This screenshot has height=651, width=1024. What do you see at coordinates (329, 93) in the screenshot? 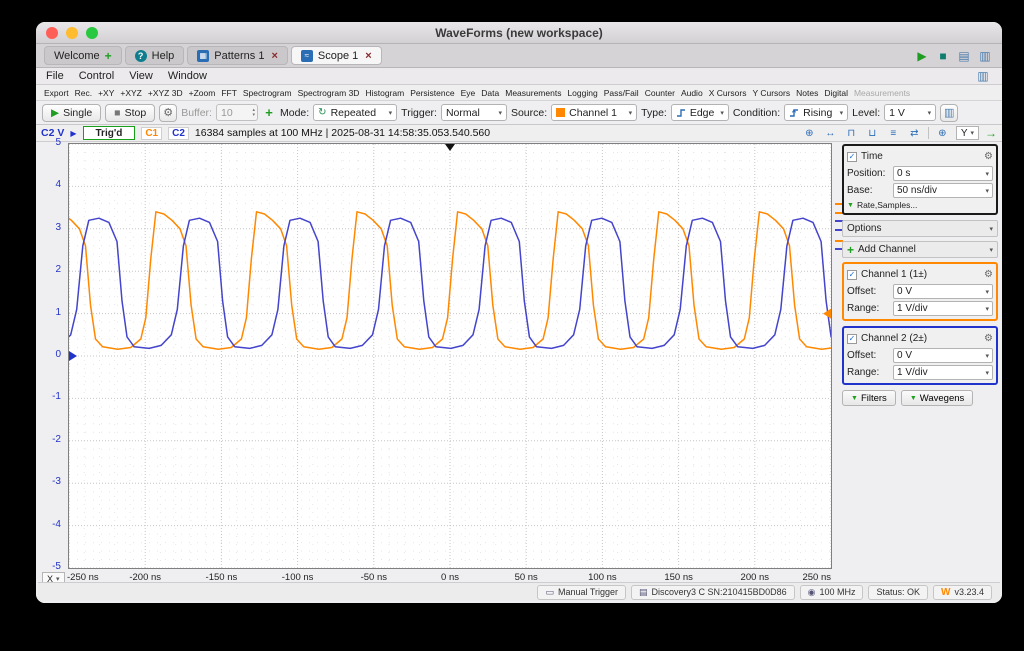
I see `view-toolbar-item: Spectrogram 3D` at bounding box center [329, 93].